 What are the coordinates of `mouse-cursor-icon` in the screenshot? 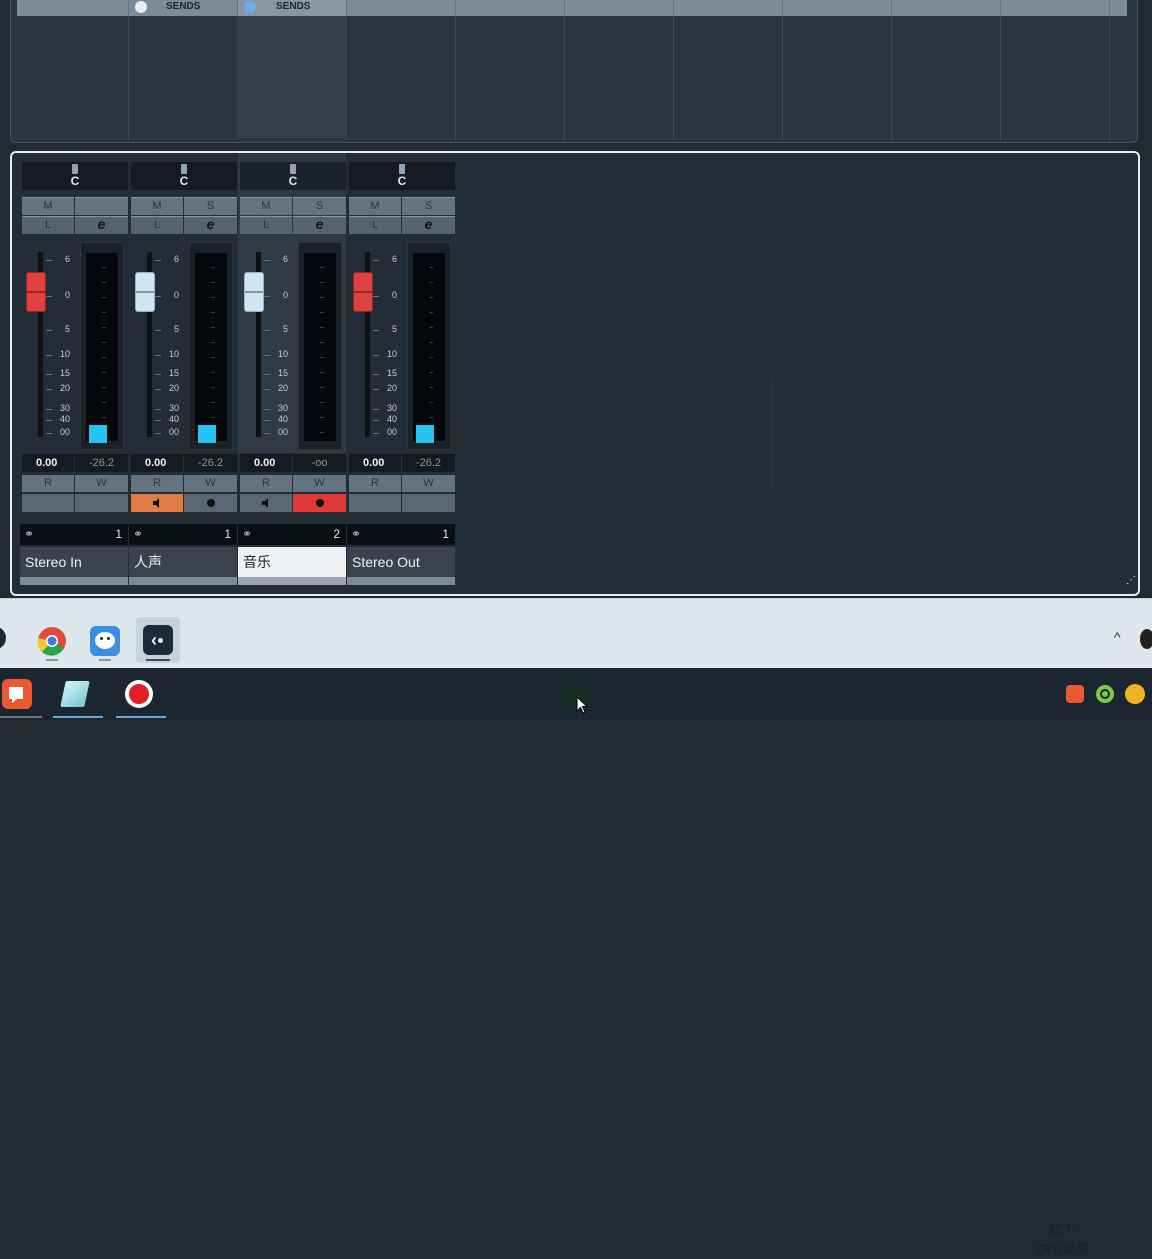 It's located at (582, 705).